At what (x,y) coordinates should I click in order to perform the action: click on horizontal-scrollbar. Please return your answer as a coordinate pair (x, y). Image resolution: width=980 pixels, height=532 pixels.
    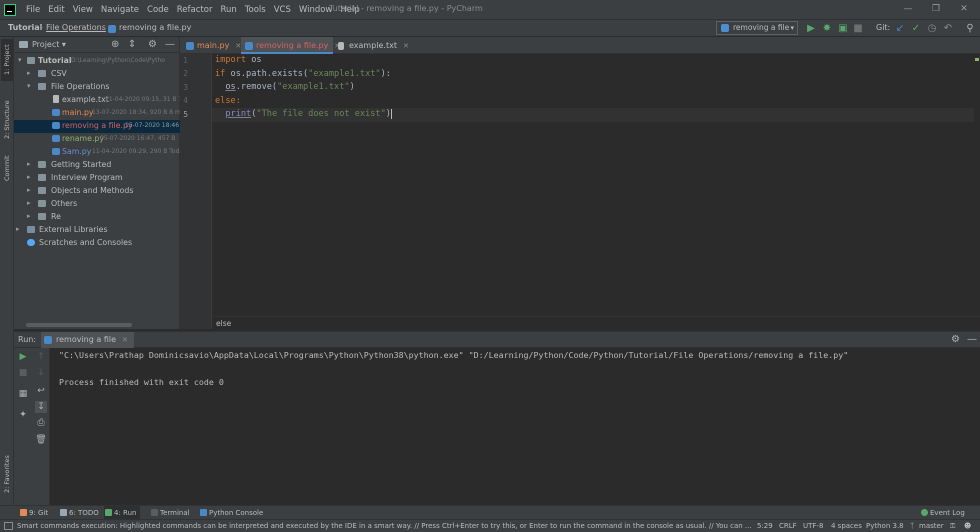
    Looking at the image, I should click on (79, 325).